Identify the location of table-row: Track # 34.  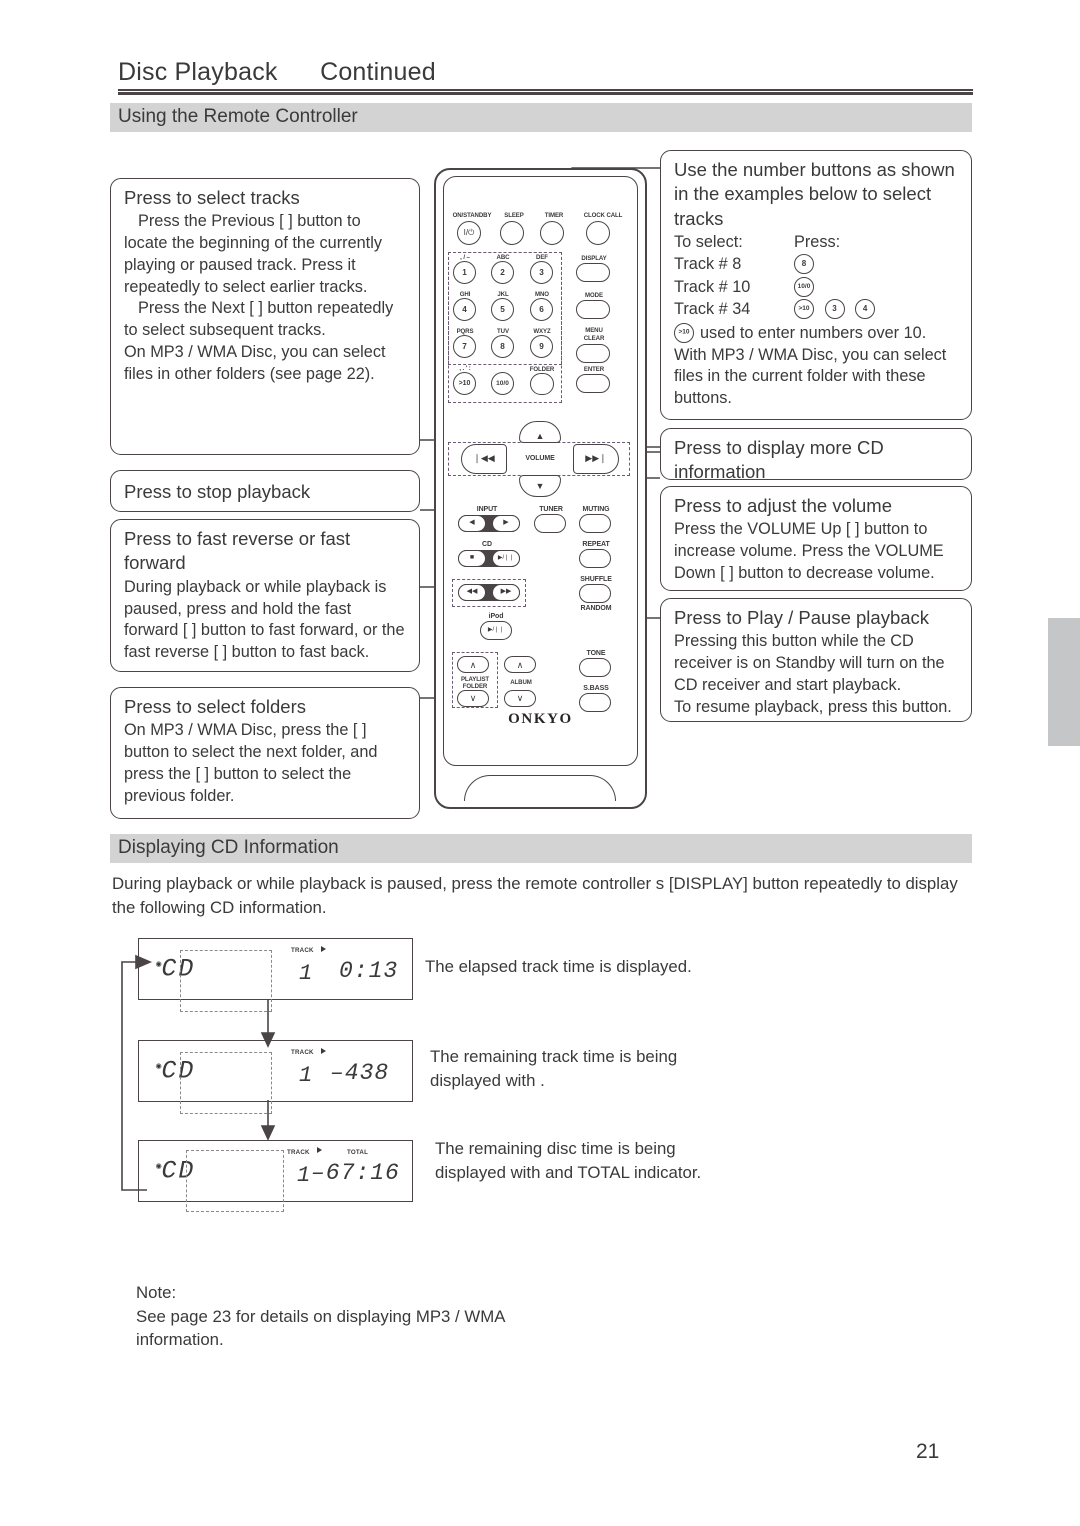
(816, 309).